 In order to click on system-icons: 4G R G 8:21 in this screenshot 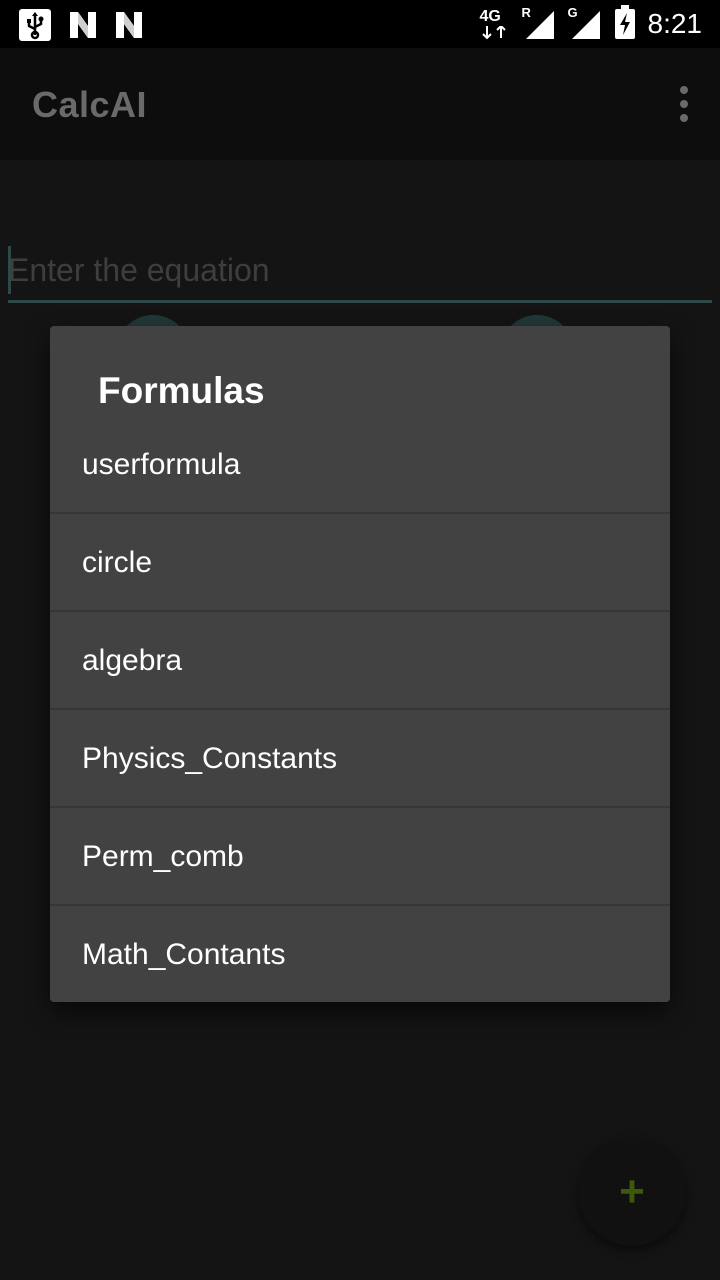, I will do `click(591, 24)`.